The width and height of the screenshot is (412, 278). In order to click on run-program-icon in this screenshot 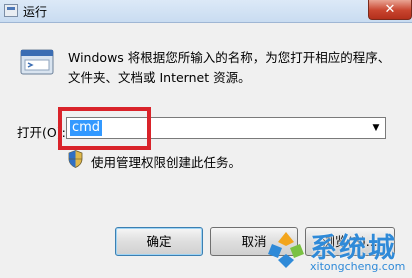, I will do `click(37, 62)`.